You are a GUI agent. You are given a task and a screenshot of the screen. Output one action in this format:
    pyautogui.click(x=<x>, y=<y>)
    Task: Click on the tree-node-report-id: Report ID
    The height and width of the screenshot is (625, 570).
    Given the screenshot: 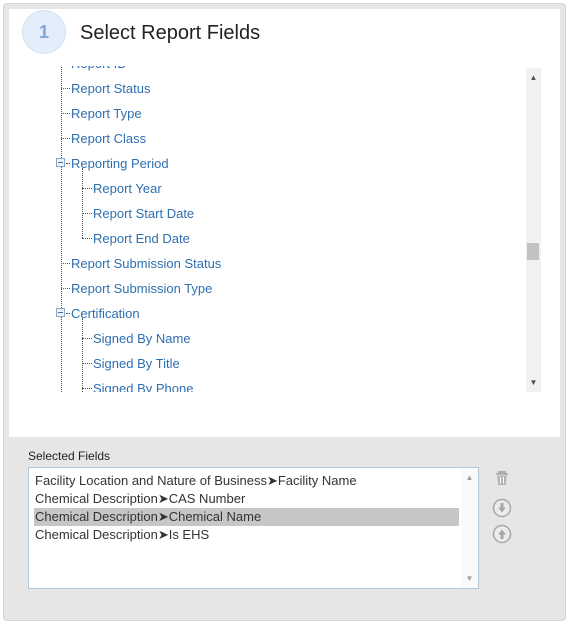 What is the action you would take?
    pyautogui.click(x=99, y=71)
    